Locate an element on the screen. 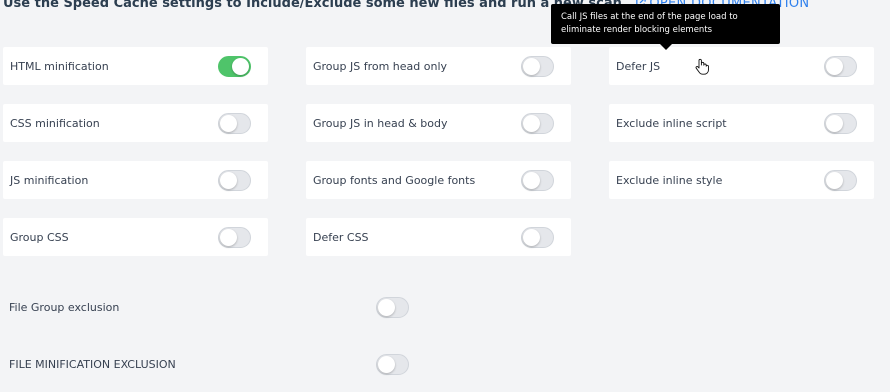 Image resolution: width=890 pixels, height=392 pixels. setting-defer-css: Defer CSS is located at coordinates (438, 237).